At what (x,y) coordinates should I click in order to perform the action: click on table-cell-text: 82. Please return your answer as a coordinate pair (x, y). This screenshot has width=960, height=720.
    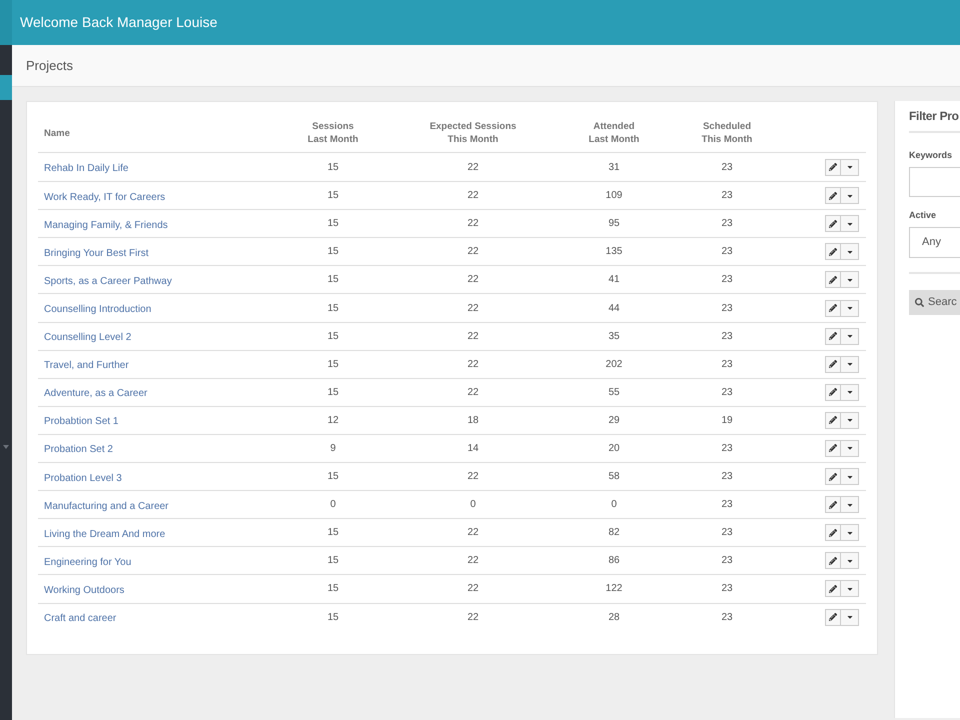
    Looking at the image, I should click on (614, 533).